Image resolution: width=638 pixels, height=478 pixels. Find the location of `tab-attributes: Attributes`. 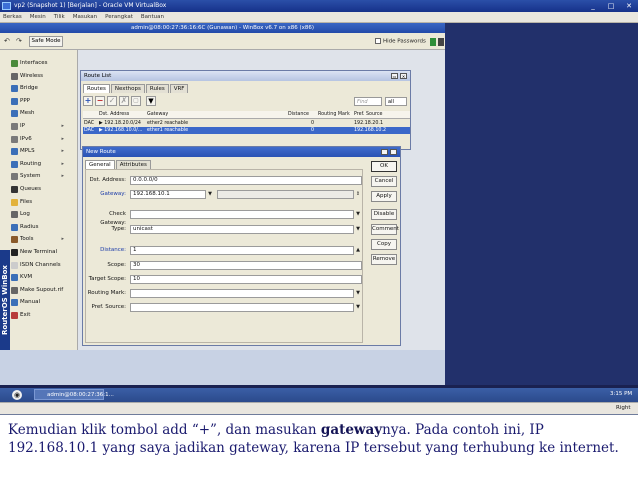

tab-attributes: Attributes is located at coordinates (133, 164).